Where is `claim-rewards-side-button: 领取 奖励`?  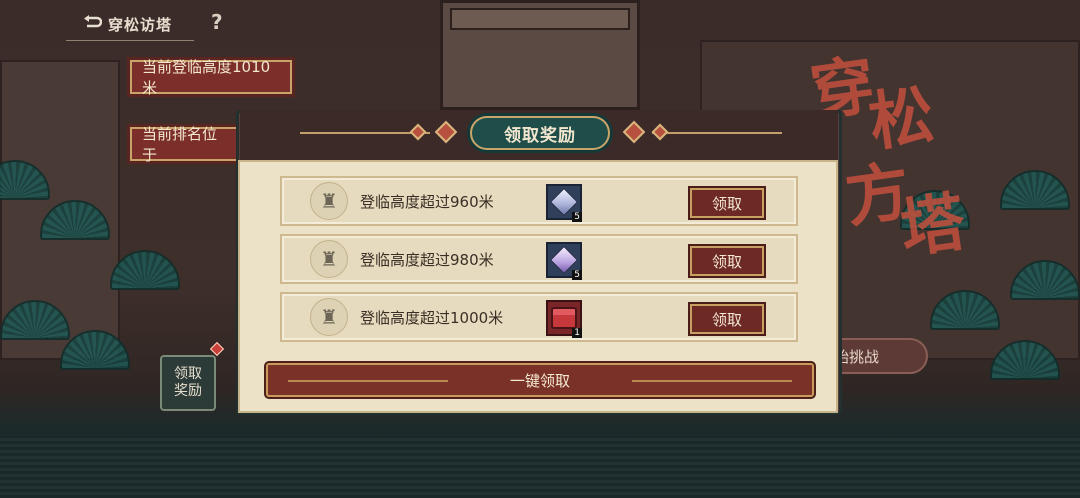 claim-rewards-side-button: 领取 奖励 is located at coordinates (188, 383).